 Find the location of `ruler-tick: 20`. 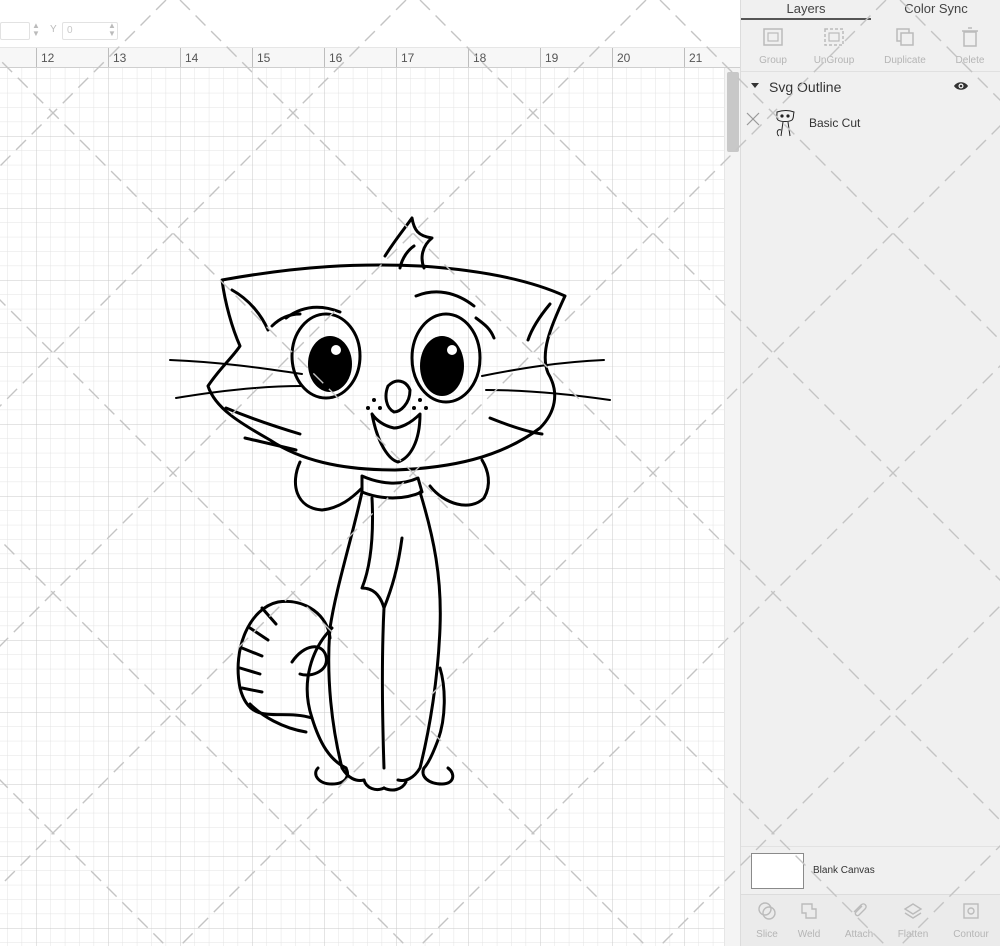

ruler-tick: 20 is located at coordinates (624, 58).